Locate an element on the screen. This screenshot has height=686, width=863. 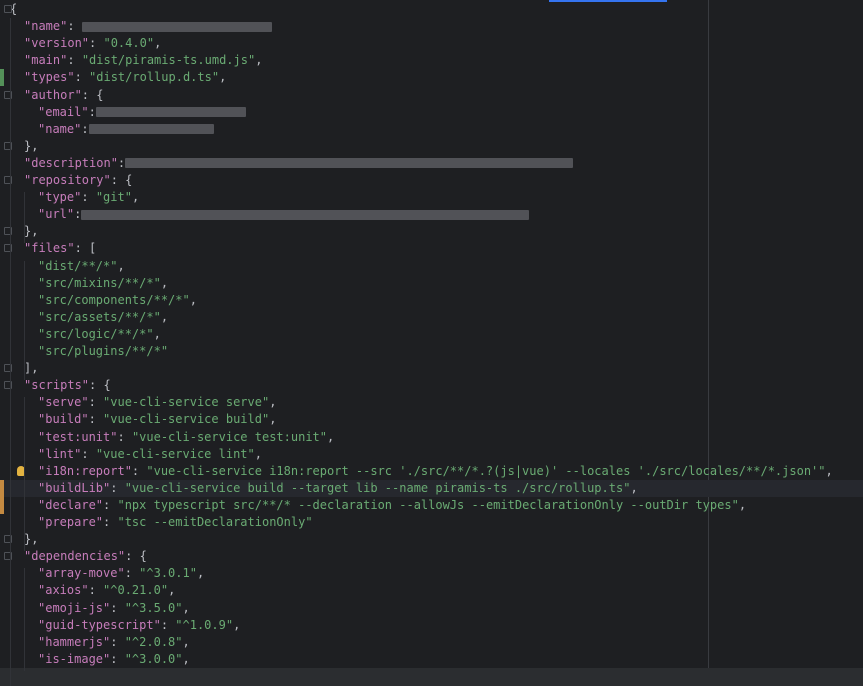
code-line: "axios": "^0.21.0", is located at coordinates (431, 590).